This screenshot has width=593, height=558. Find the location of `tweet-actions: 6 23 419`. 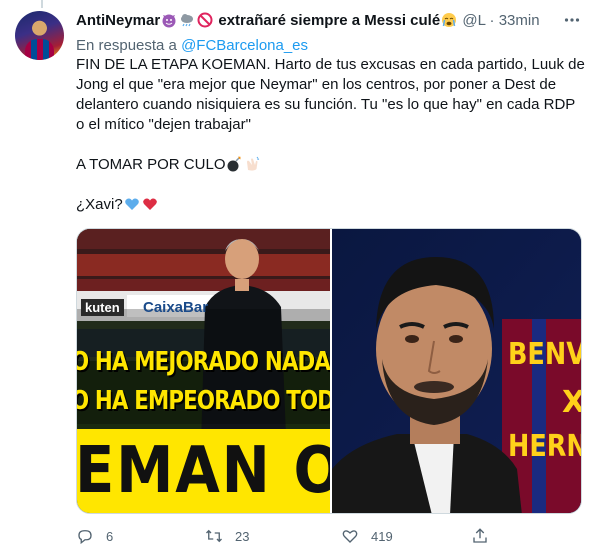

tweet-actions: 6 23 419 is located at coordinates (331, 536).